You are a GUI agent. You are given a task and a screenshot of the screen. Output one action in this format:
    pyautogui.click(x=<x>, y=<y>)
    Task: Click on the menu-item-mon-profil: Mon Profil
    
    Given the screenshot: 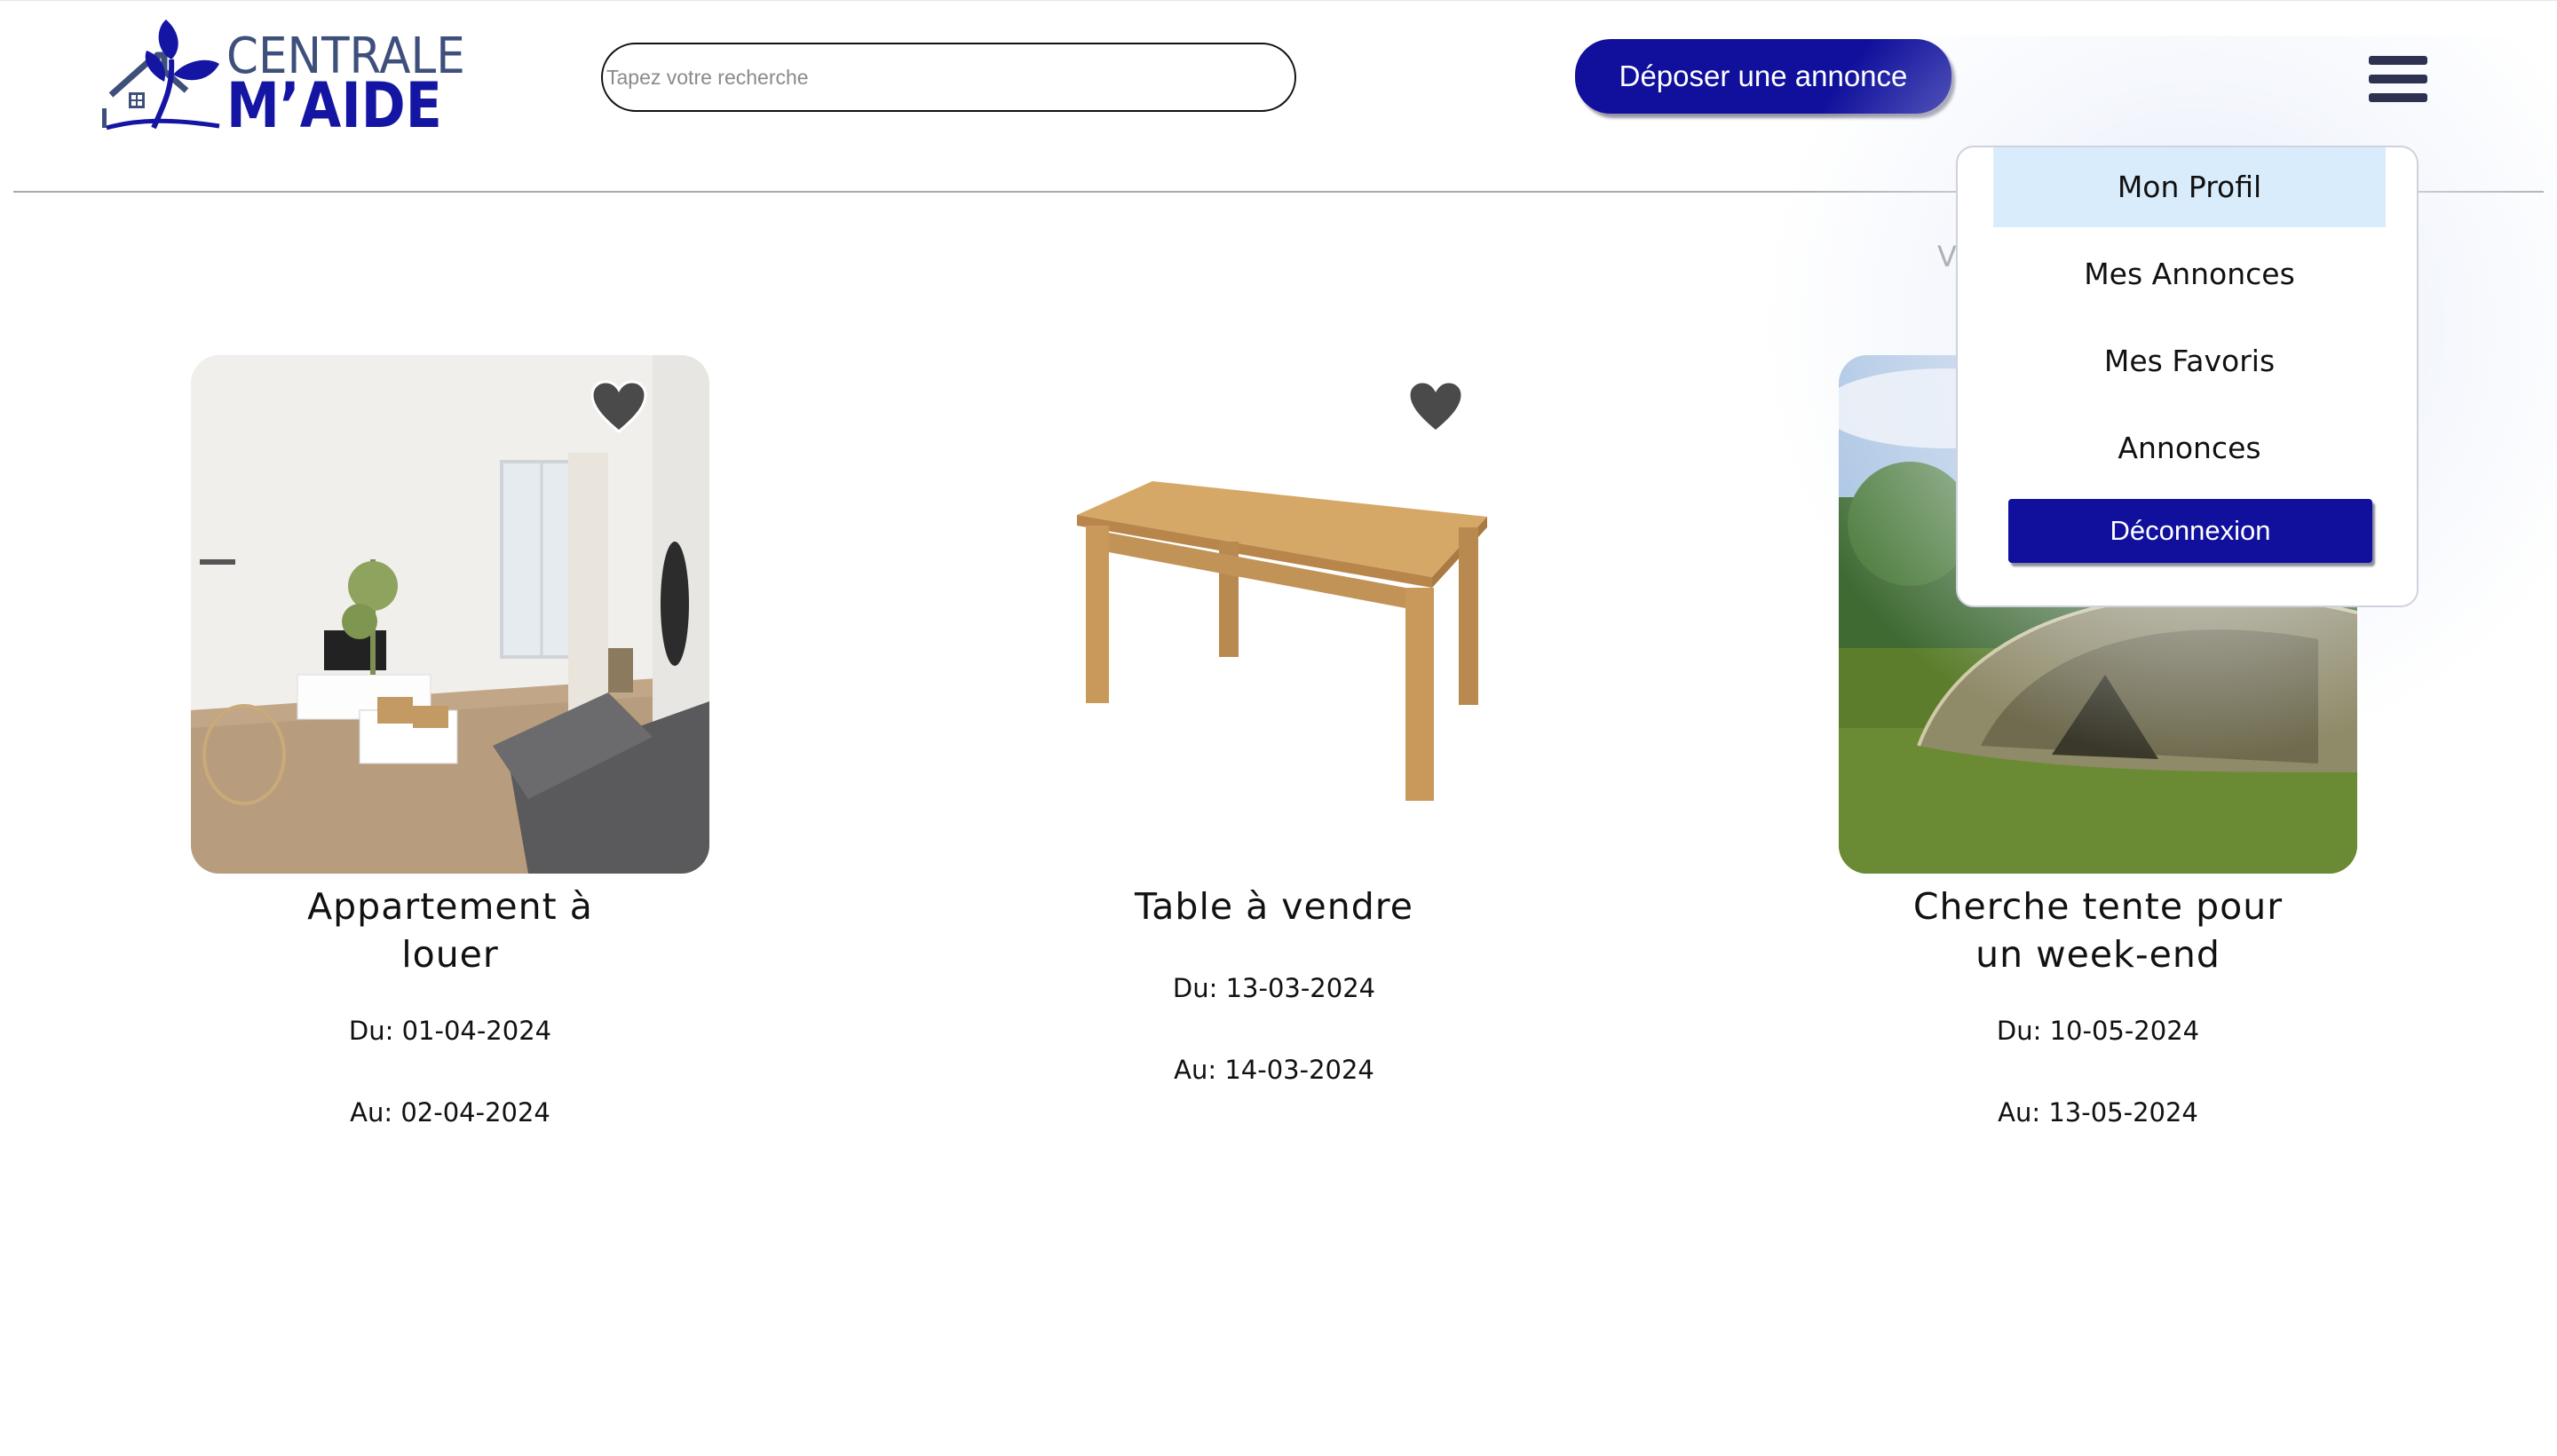 What is the action you would take?
    pyautogui.click(x=2189, y=187)
    